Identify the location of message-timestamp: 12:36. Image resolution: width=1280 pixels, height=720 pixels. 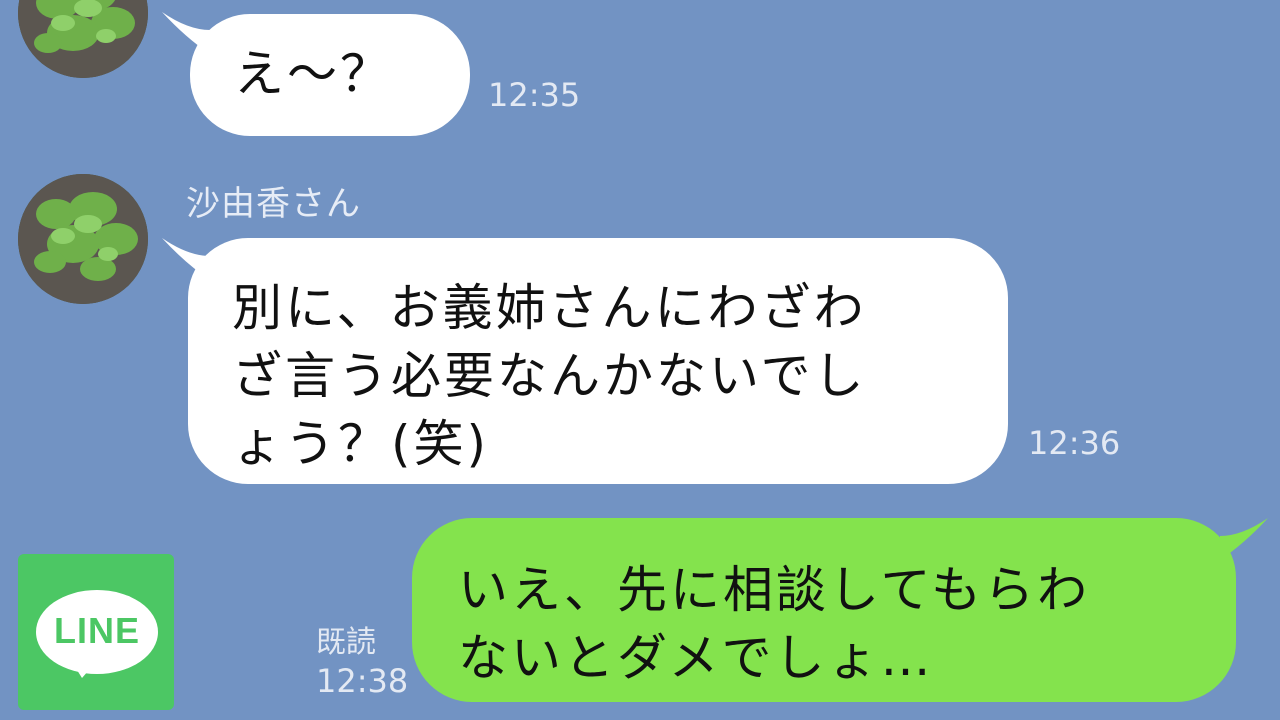
(1074, 443).